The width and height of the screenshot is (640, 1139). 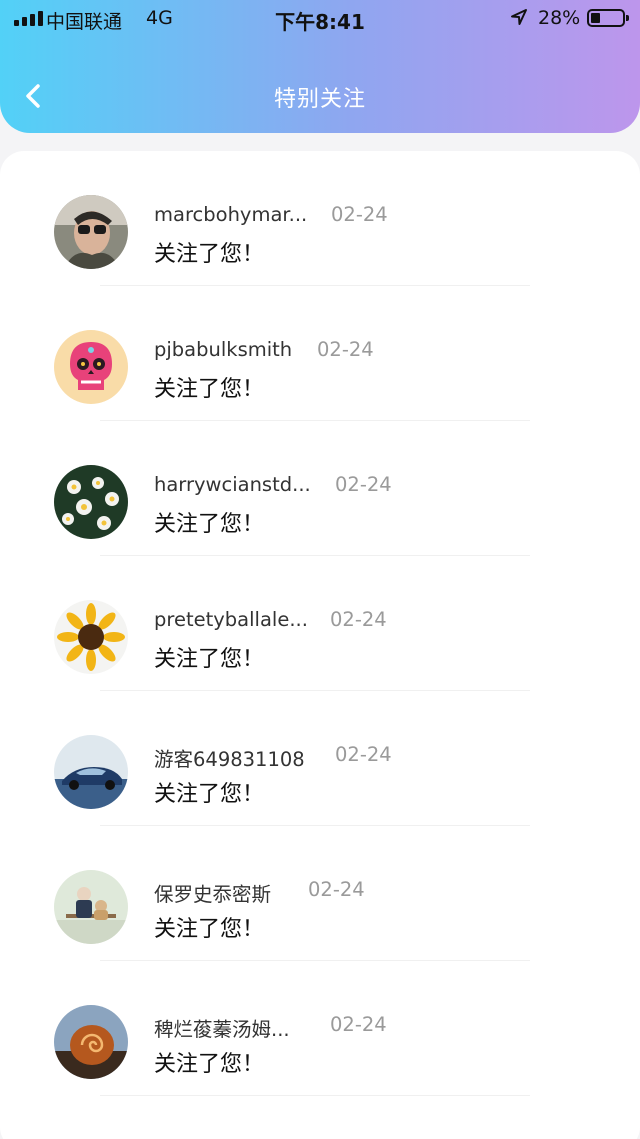 I want to click on username: 游客649831108, so click(x=229, y=759).